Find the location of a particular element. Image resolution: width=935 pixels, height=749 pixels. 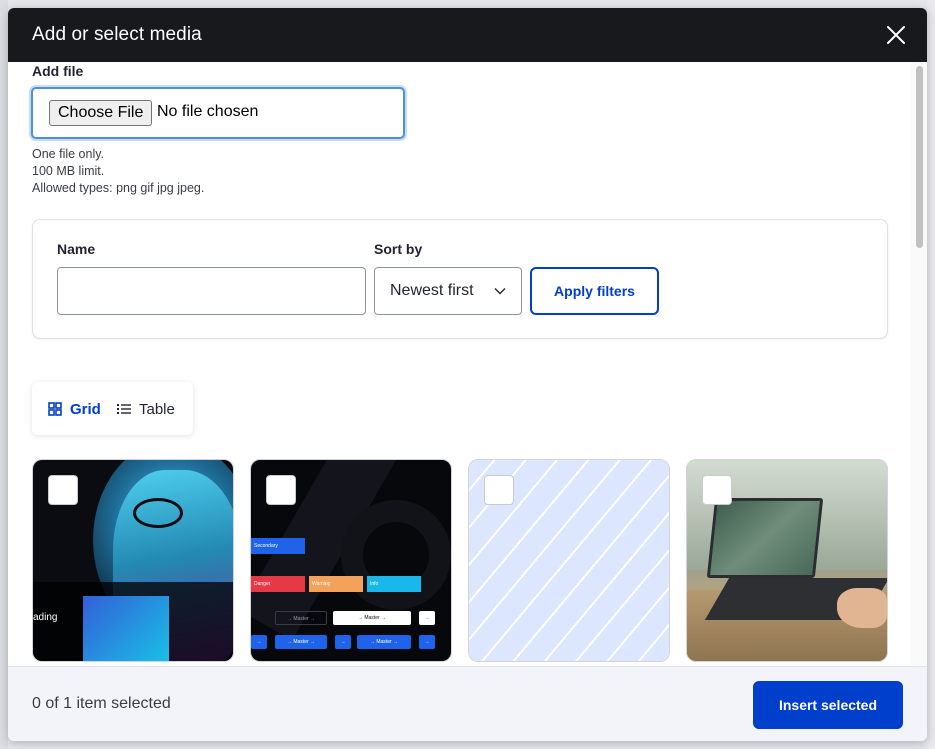

grid-icon is located at coordinates (55, 409).